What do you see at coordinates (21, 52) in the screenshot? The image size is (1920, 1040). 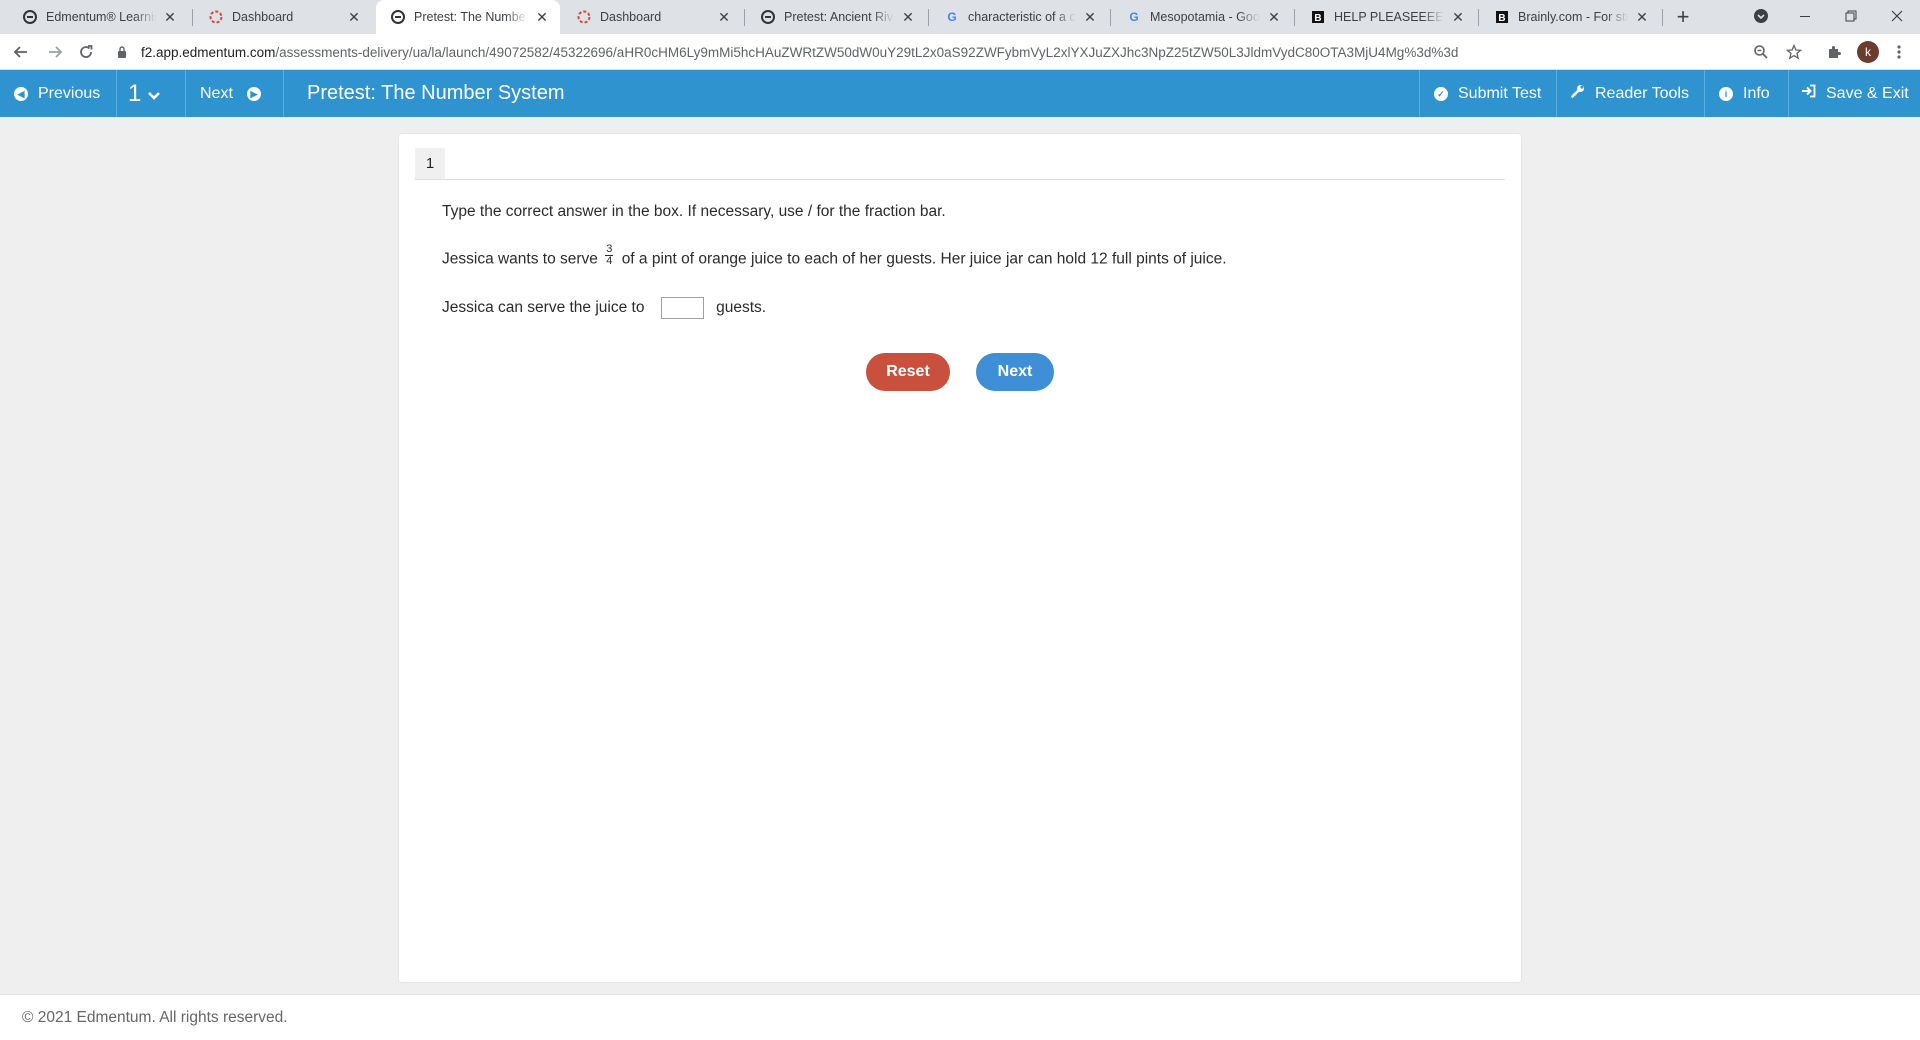 I see `back-arrow-icon` at bounding box center [21, 52].